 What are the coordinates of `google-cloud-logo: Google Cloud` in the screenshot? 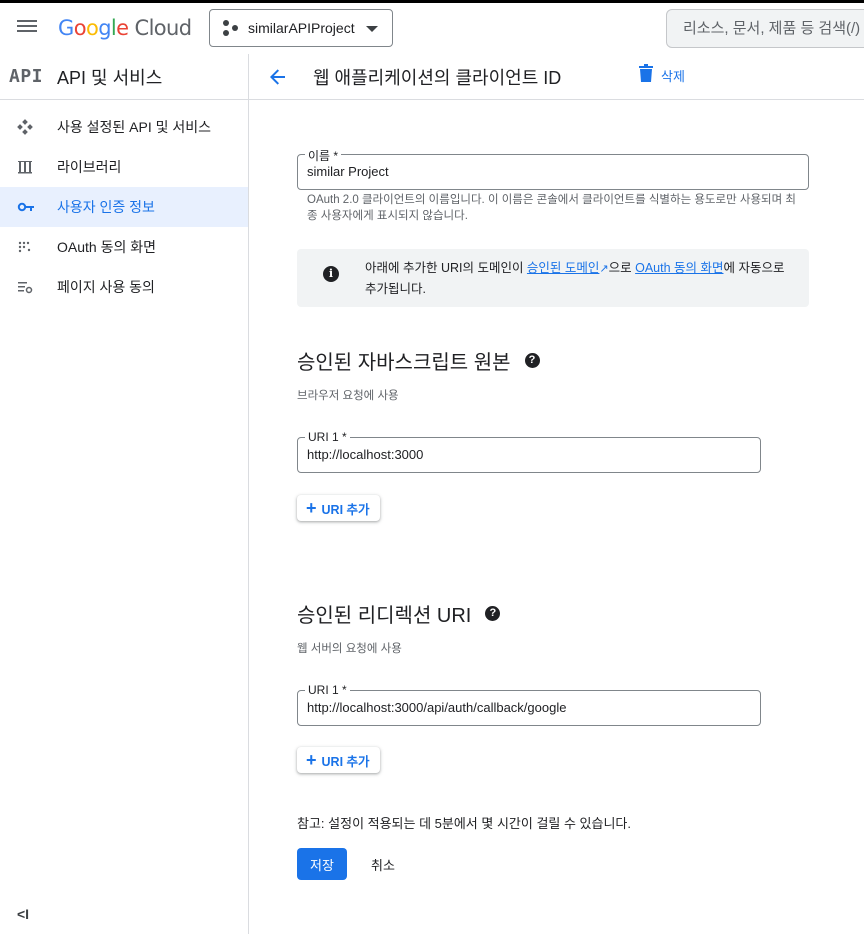 It's located at (125, 28).